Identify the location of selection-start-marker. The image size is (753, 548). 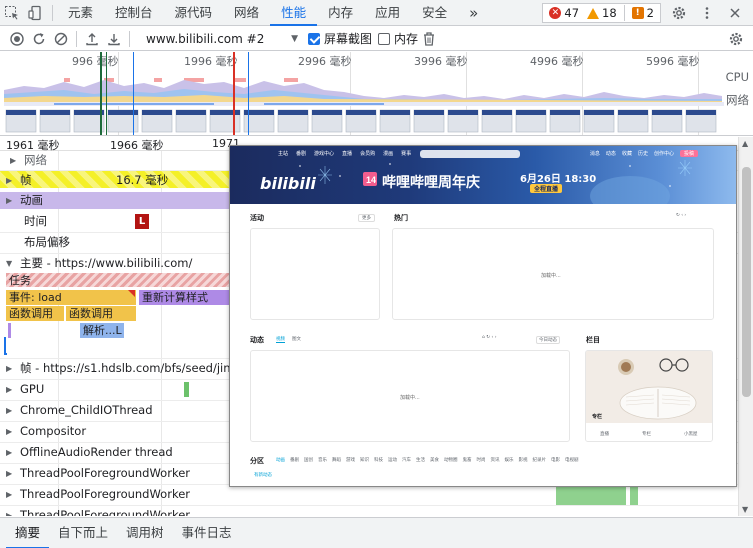
(101, 93).